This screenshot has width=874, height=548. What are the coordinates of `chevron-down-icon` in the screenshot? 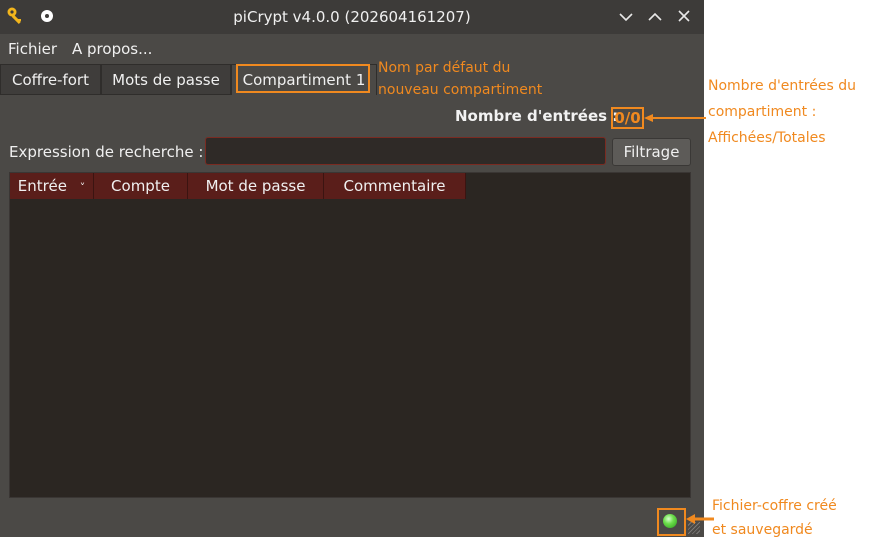 It's located at (626, 17).